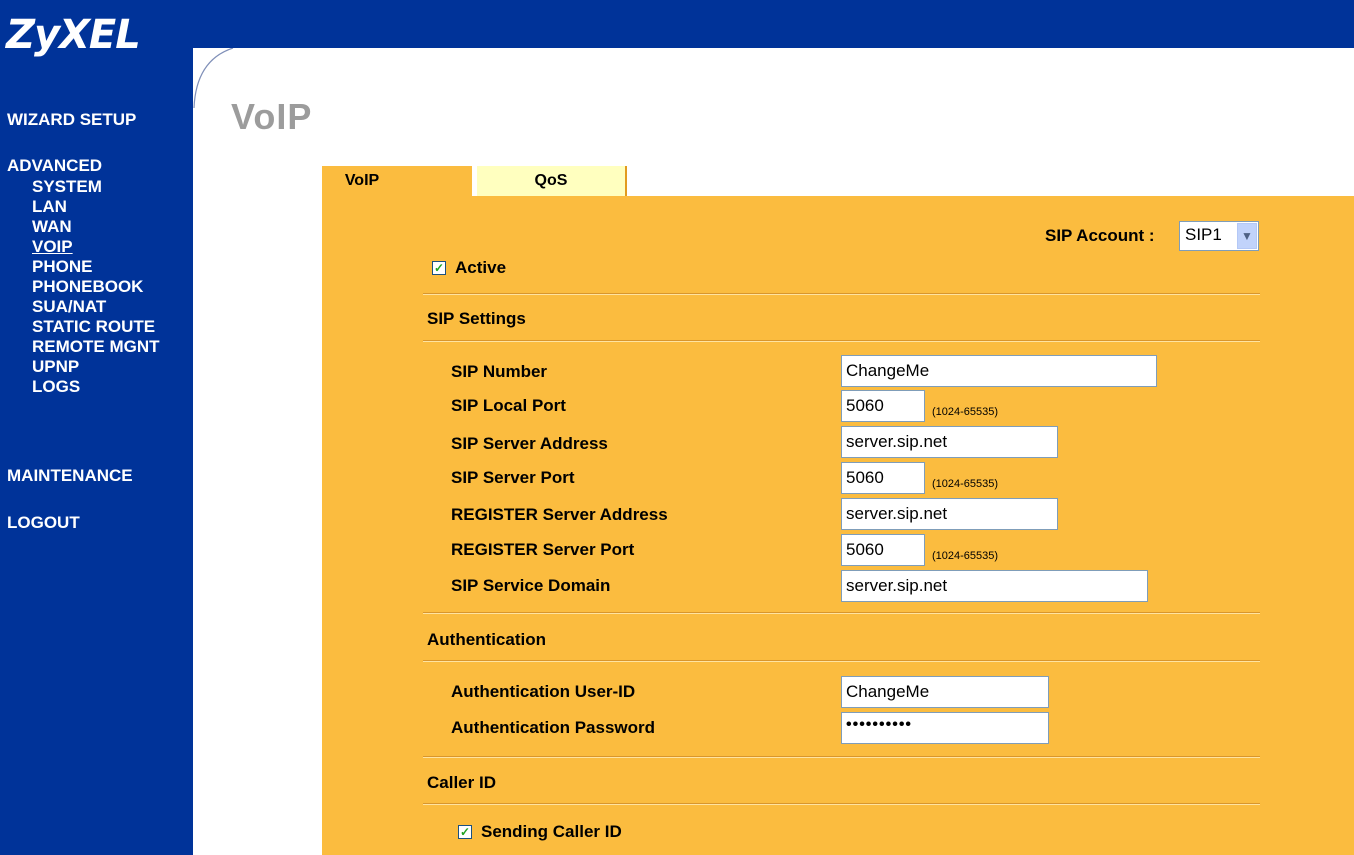  Describe the element at coordinates (87, 287) in the screenshot. I see `sidebar-item-phonebook: PHONEBOOK` at that location.